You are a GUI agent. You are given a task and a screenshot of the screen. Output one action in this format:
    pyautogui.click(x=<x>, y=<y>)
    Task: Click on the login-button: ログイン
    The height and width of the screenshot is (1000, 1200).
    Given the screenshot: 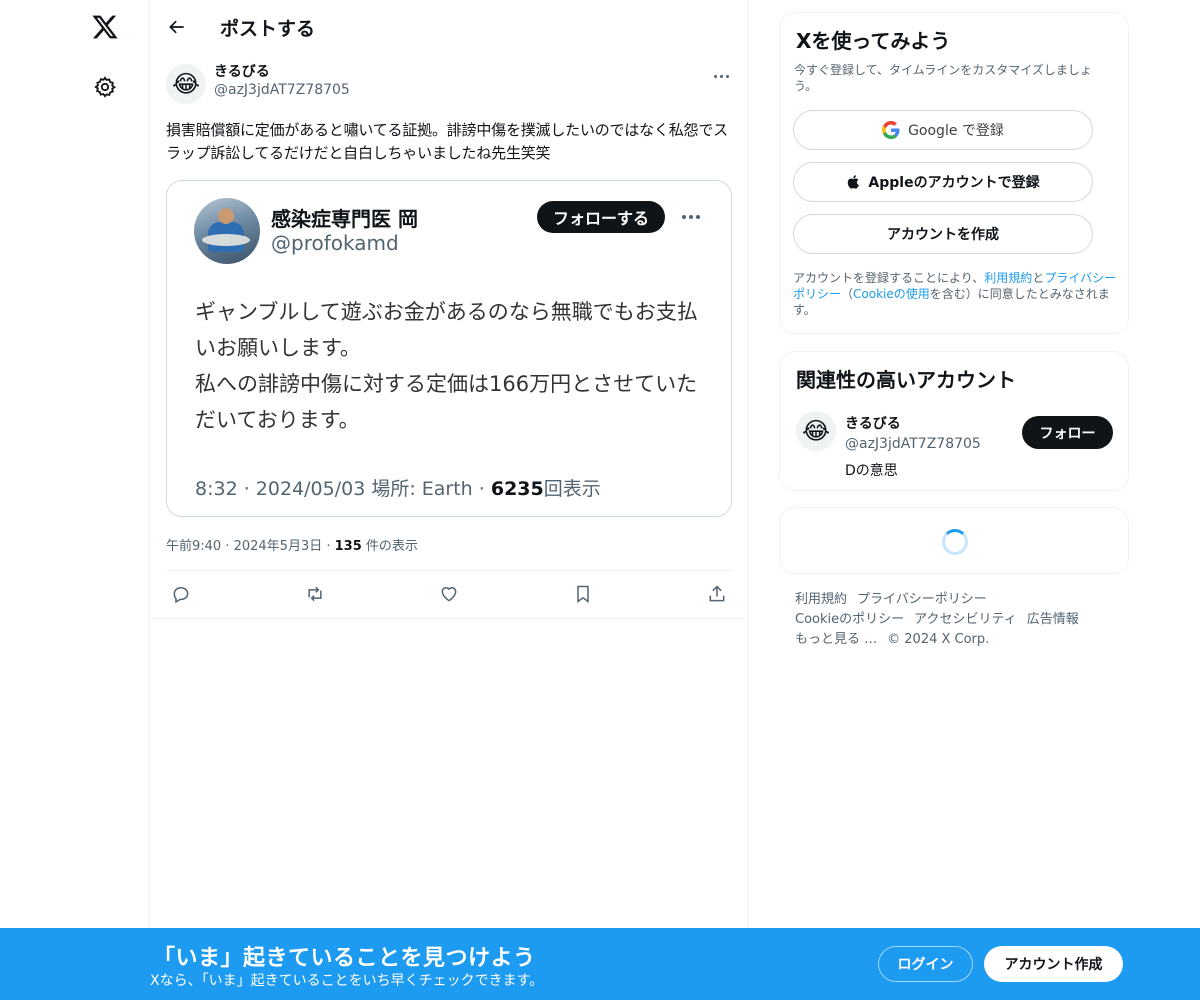 What is the action you would take?
    pyautogui.click(x=925, y=964)
    